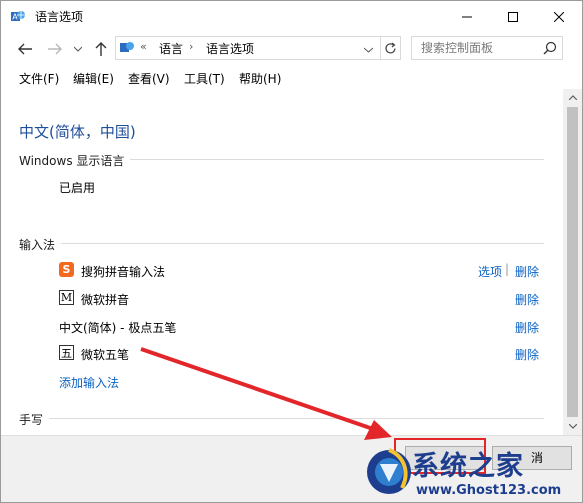 This screenshot has height=503, width=583. What do you see at coordinates (266, 393) in the screenshot?
I see `annotation-arrow` at bounding box center [266, 393].